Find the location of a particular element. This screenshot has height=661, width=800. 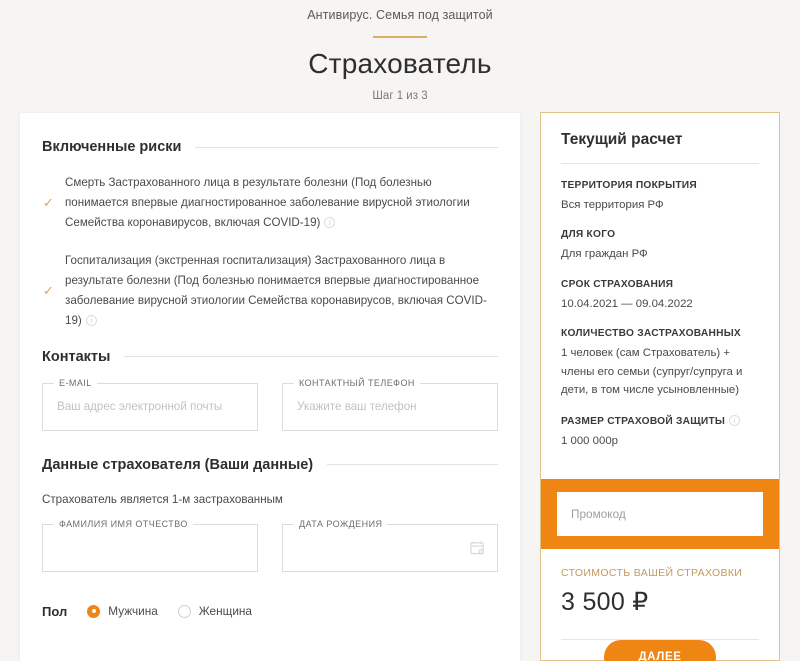

next-button-wrap: ДАЛЕЕ is located at coordinates (660, 650).